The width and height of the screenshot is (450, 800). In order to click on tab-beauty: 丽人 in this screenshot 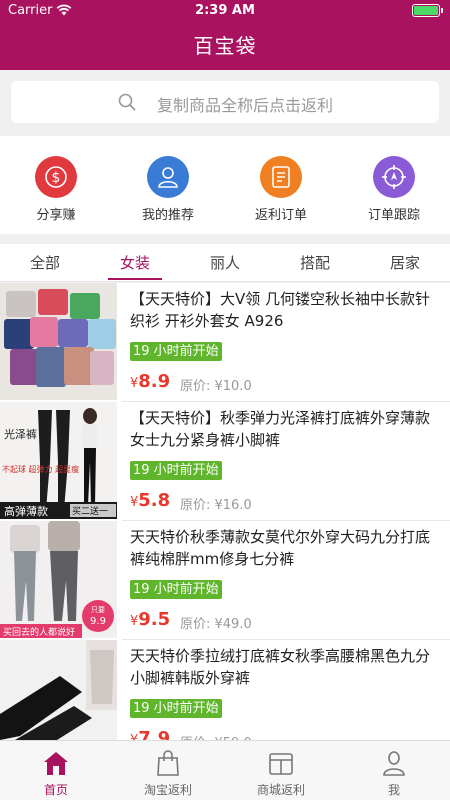, I will do `click(225, 262)`.